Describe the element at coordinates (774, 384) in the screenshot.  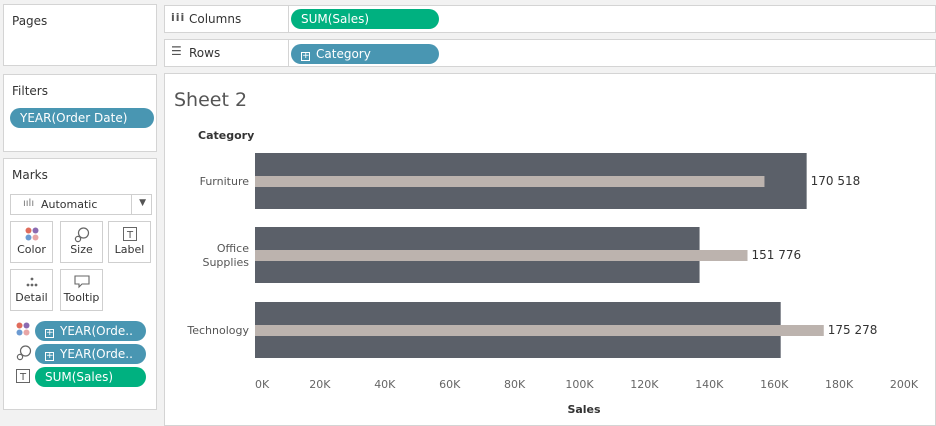
I see `tick-label: 160K` at that location.